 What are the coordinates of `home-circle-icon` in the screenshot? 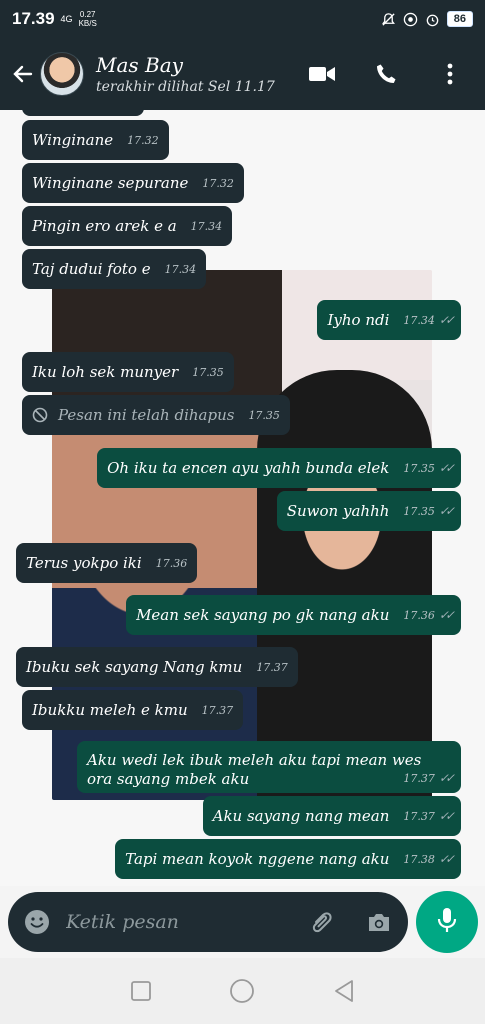 It's located at (242, 991).